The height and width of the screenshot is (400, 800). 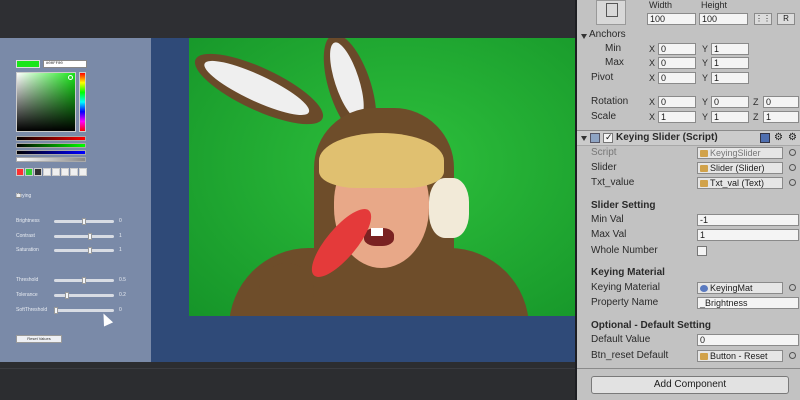 I want to click on slider-name: Contrast, so click(x=25, y=236).